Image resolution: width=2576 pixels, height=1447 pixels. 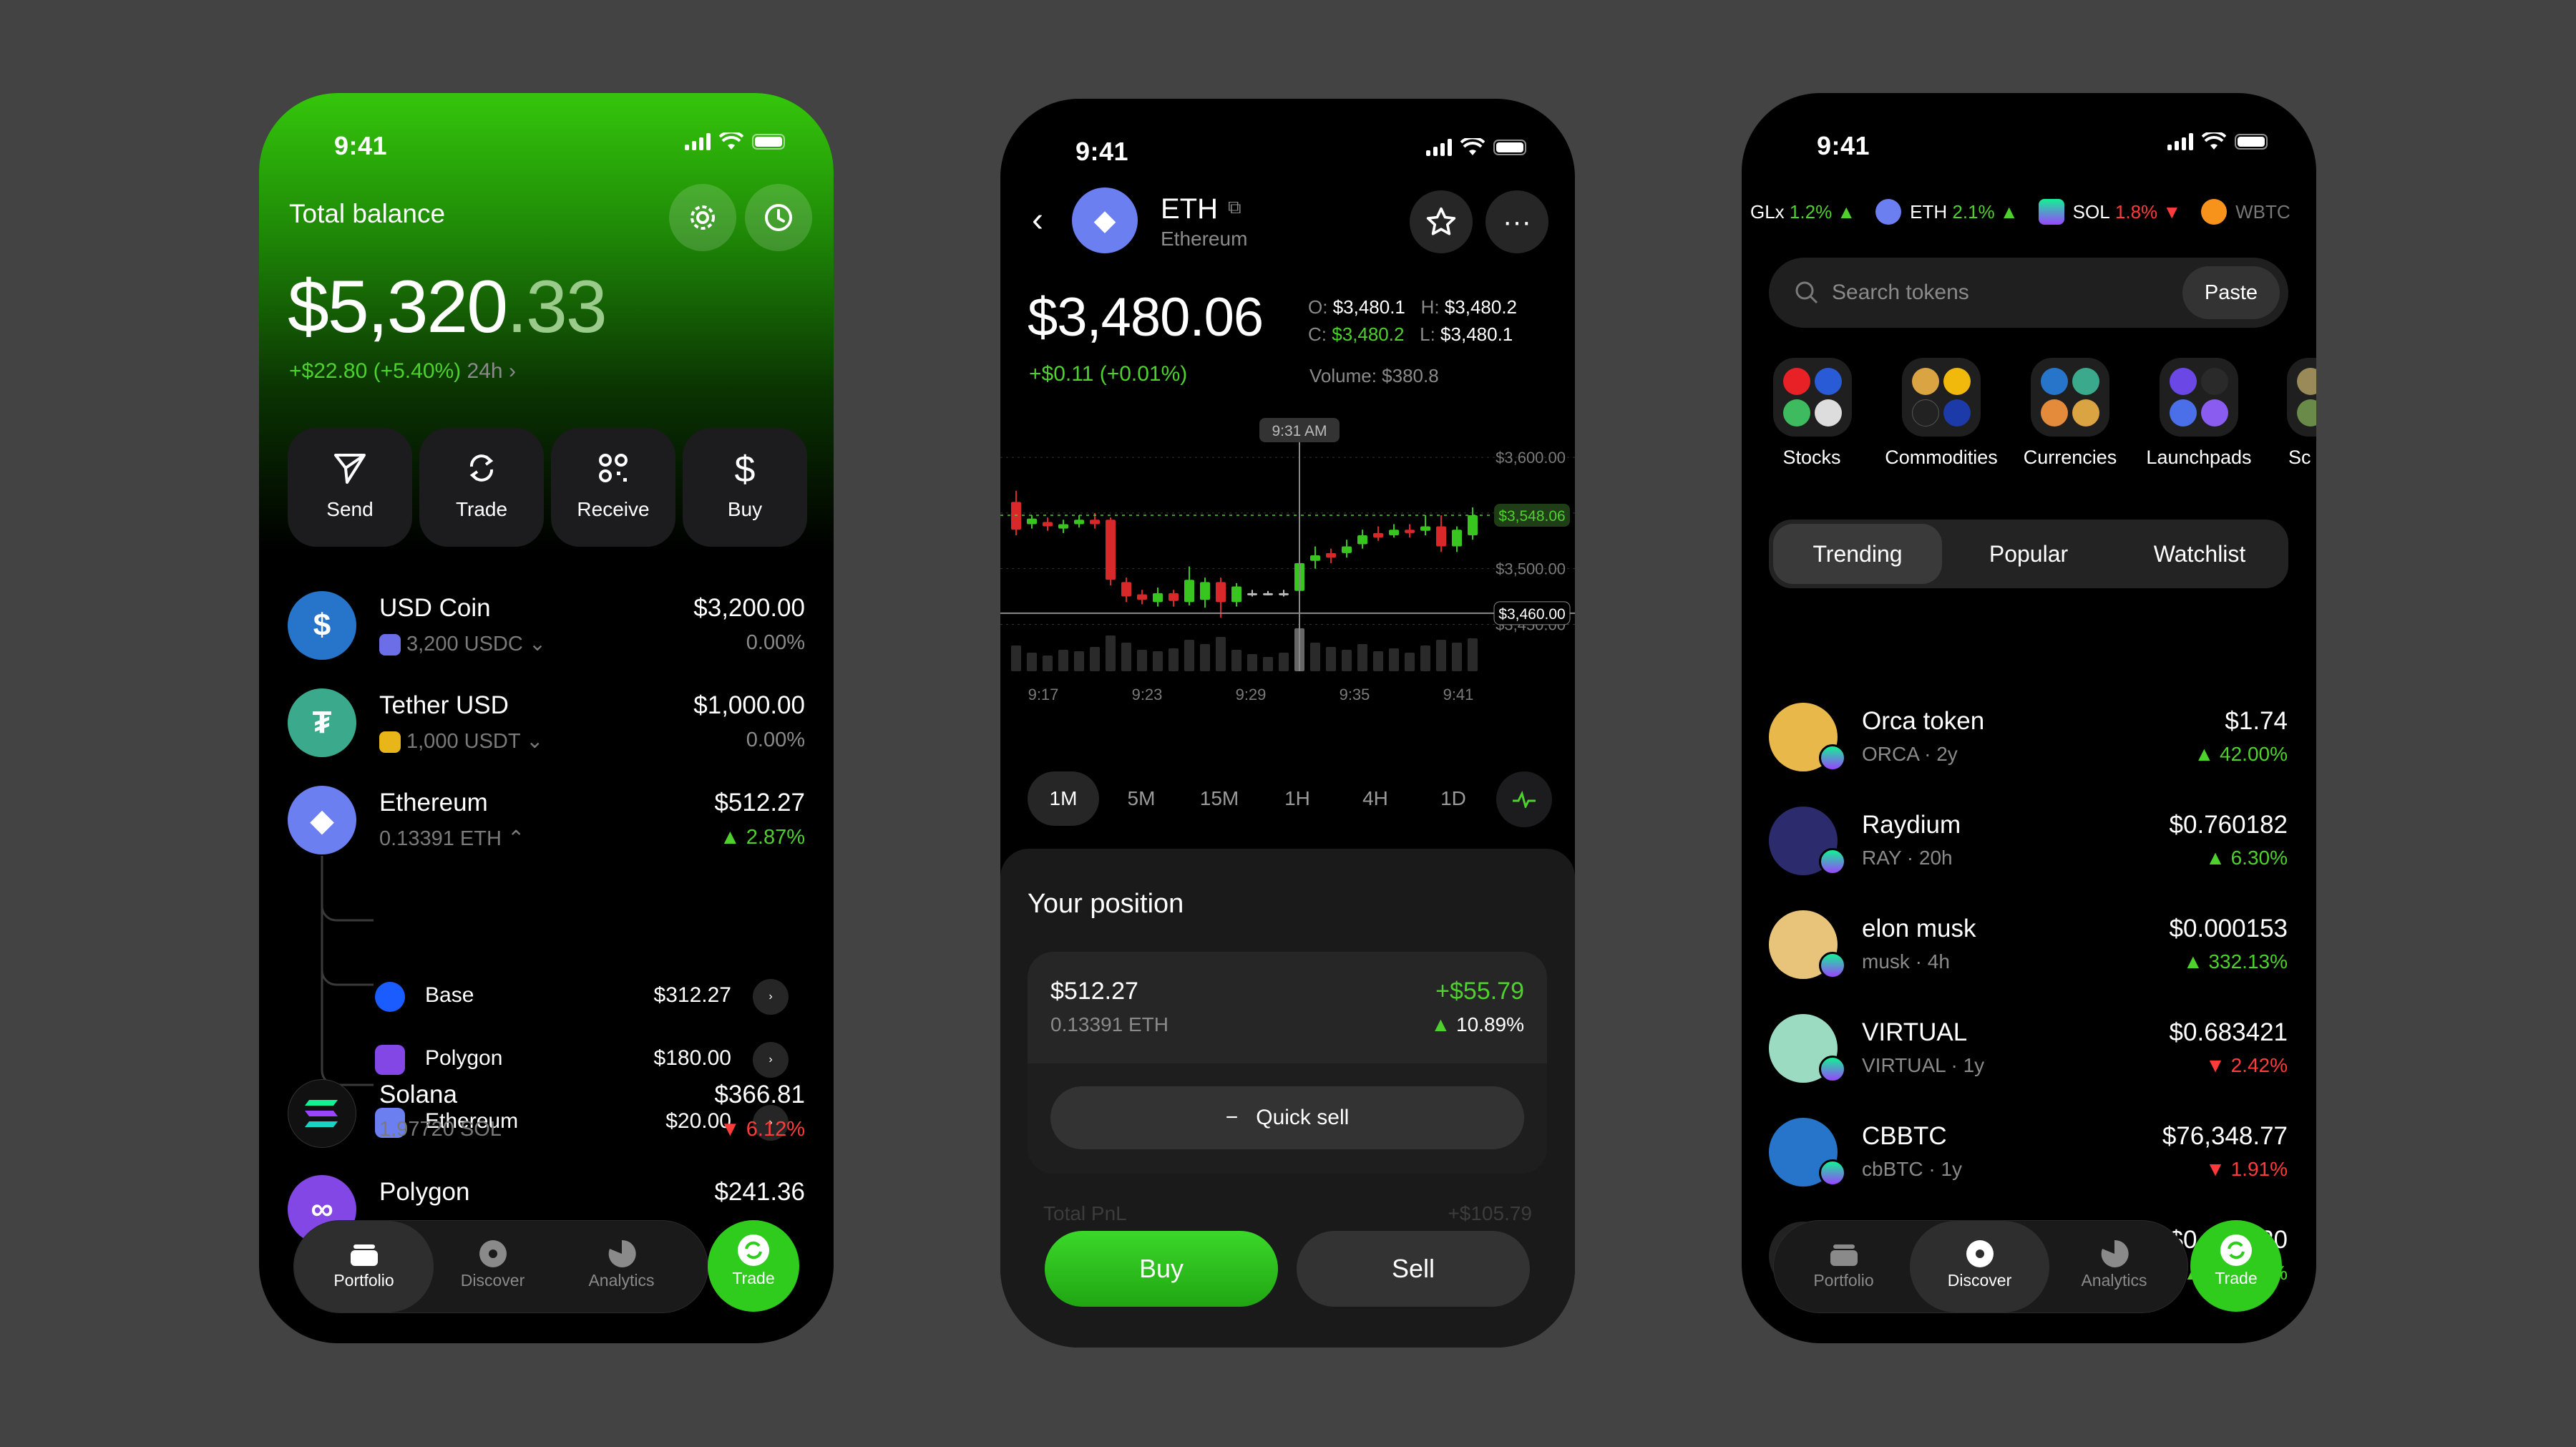 I want to click on clock-icon, so click(x=778, y=218).